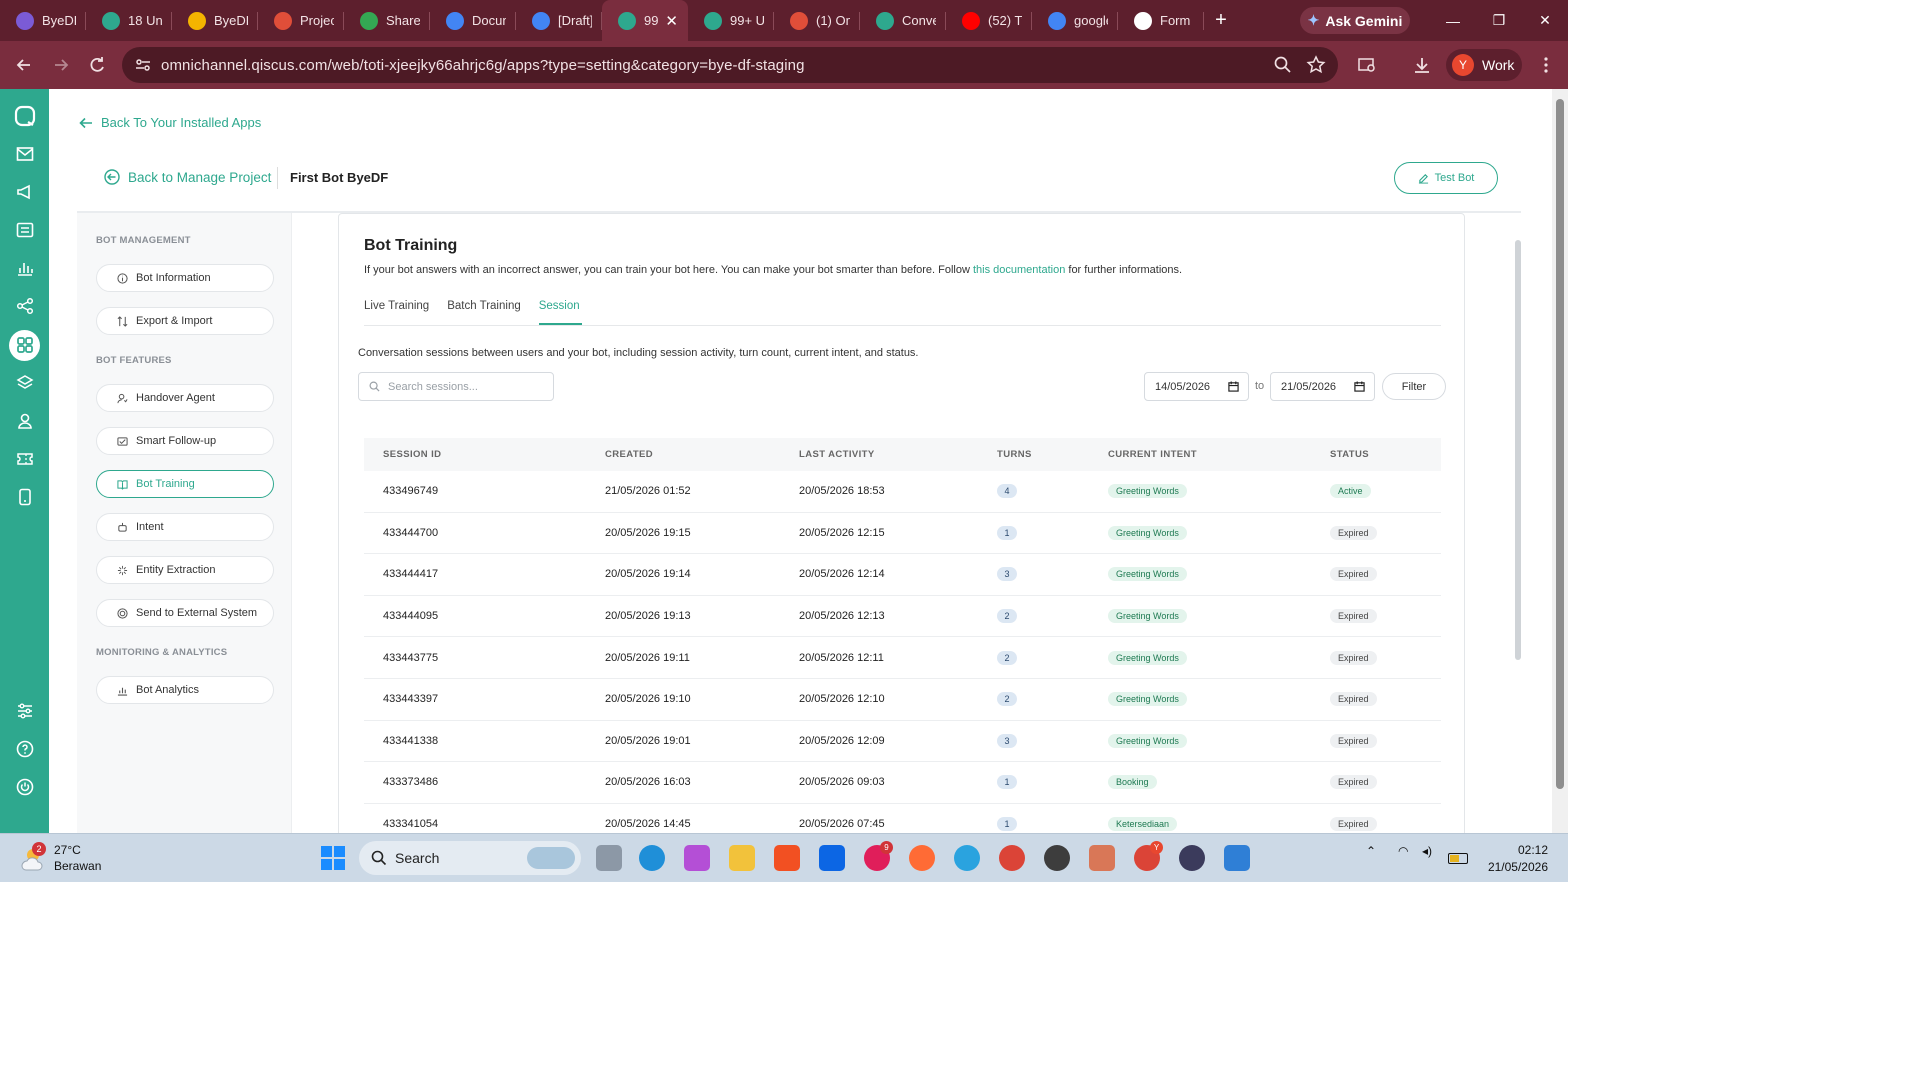 The width and height of the screenshot is (1920, 1080). What do you see at coordinates (25, 497) in the screenshot?
I see `mobile-icon` at bounding box center [25, 497].